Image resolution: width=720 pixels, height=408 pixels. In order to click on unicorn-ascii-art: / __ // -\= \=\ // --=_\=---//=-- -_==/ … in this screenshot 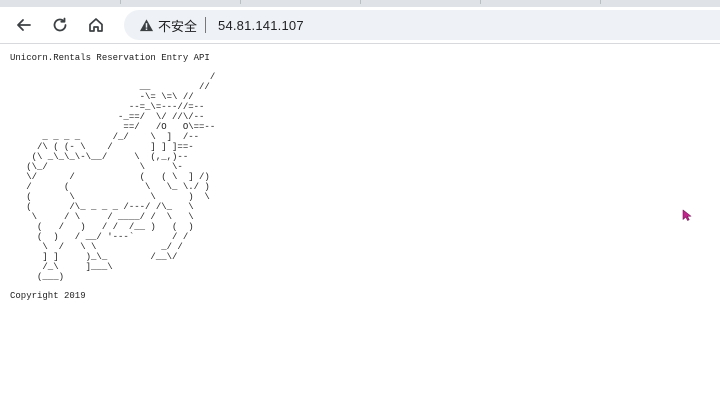, I will do `click(121, 177)`.